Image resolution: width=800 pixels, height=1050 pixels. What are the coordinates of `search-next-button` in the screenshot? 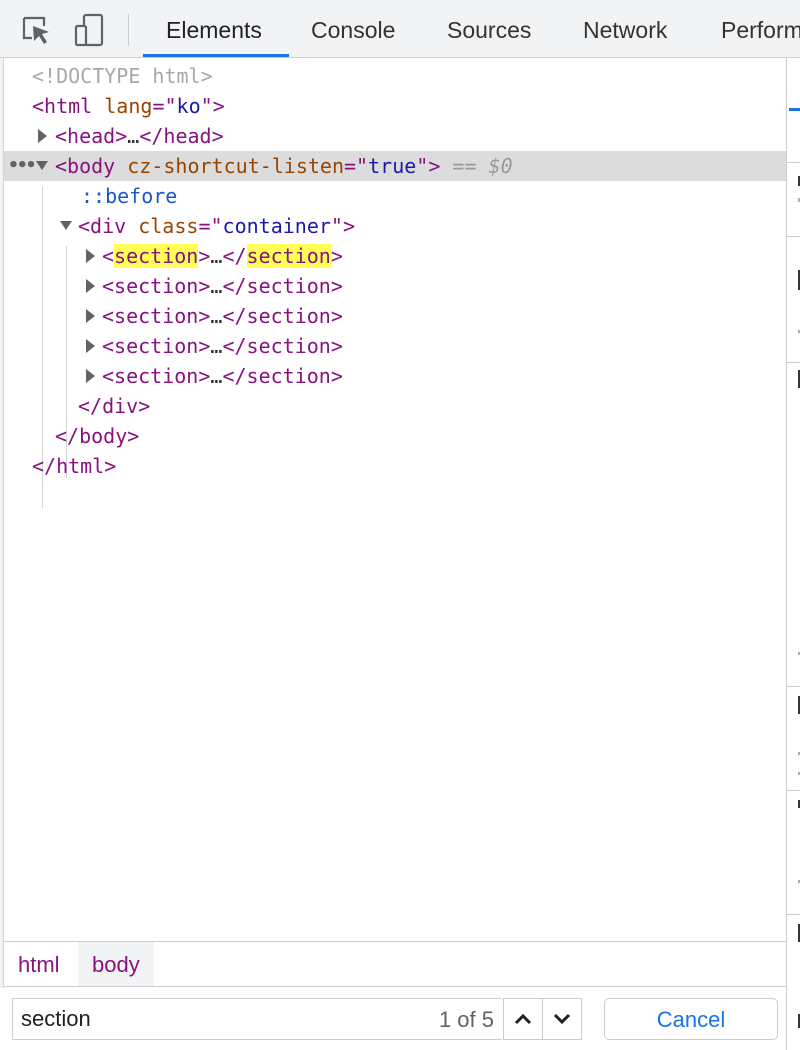 It's located at (562, 1019).